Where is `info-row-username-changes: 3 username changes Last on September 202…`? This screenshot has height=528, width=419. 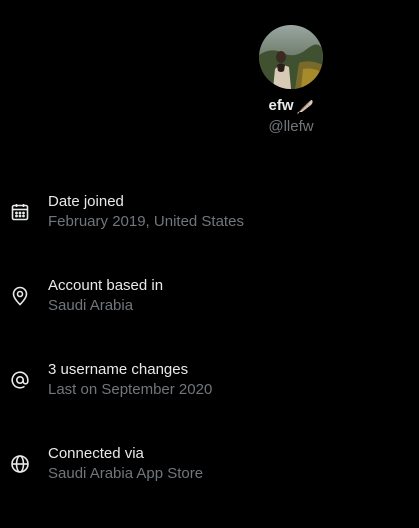 info-row-username-changes: 3 username changes Last on September 202… is located at coordinates (209, 382).